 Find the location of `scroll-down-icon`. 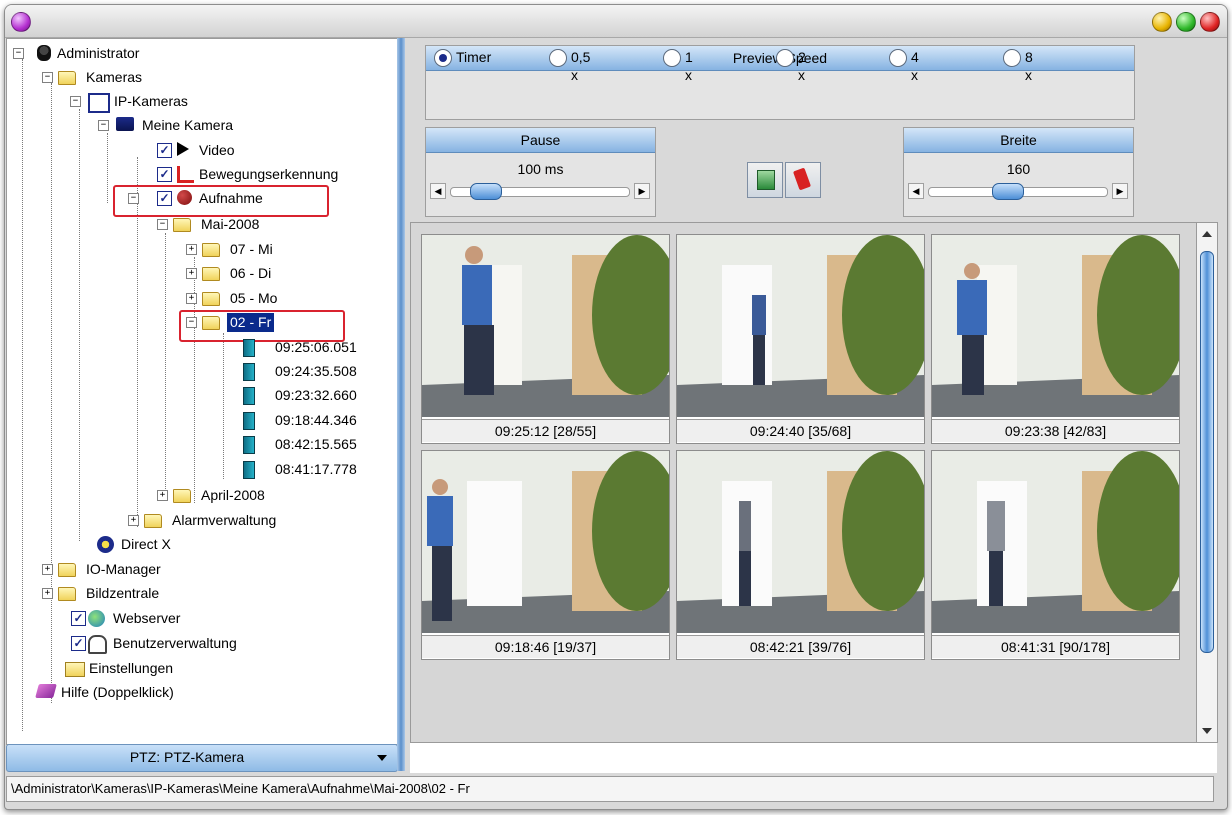

scroll-down-icon is located at coordinates (1207, 731).